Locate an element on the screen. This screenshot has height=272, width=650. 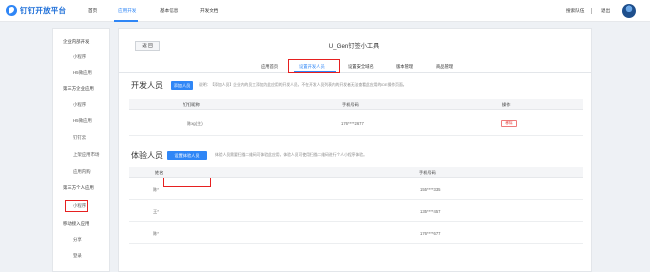
sidebar-group-thirdparty-corp: 第三方企业应用 is located at coordinates (78, 88).